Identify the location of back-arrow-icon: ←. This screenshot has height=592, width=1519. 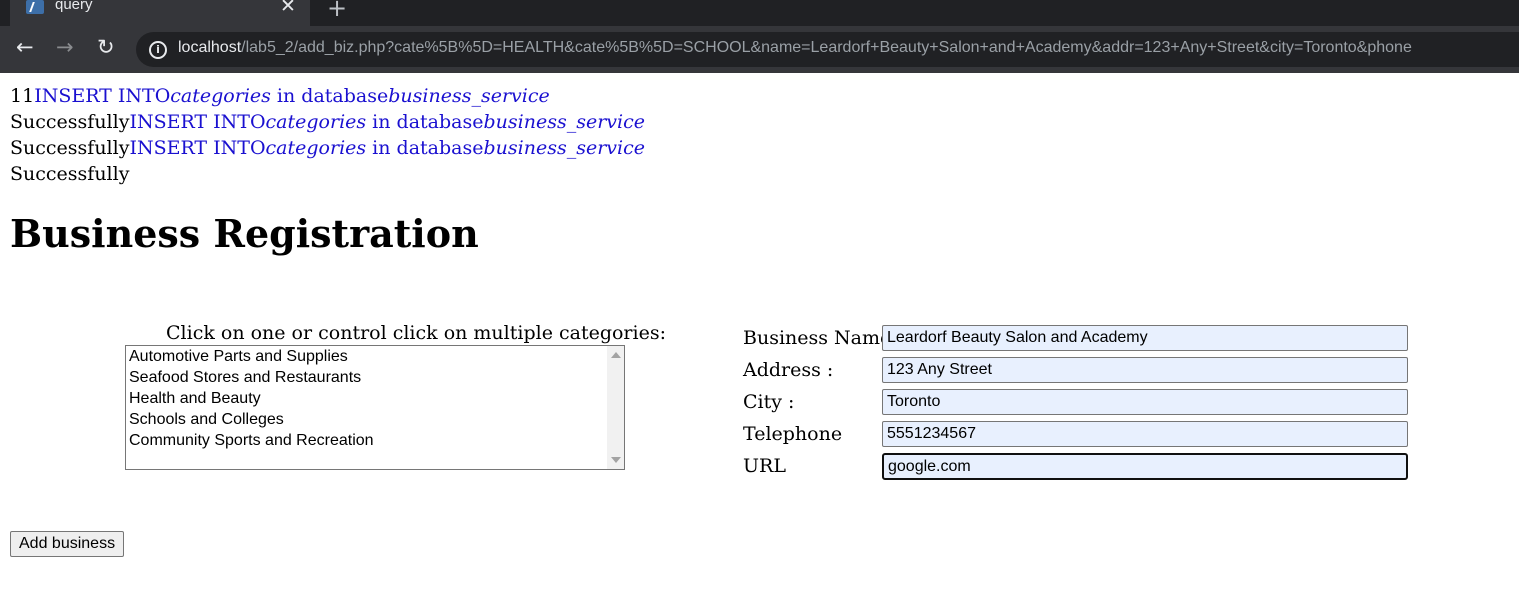
(25, 47).